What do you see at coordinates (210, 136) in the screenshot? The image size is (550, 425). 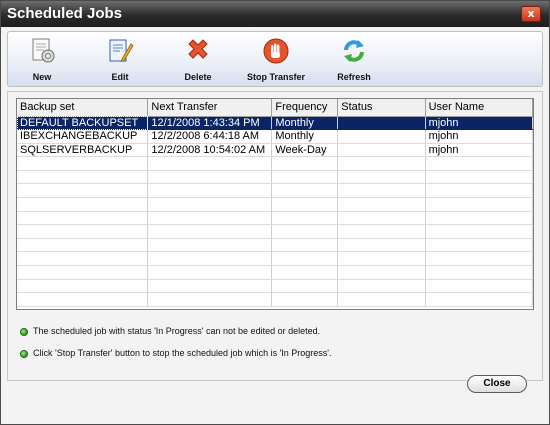 I see `table-cell: 12/2/2008 6:44:18 AM` at bounding box center [210, 136].